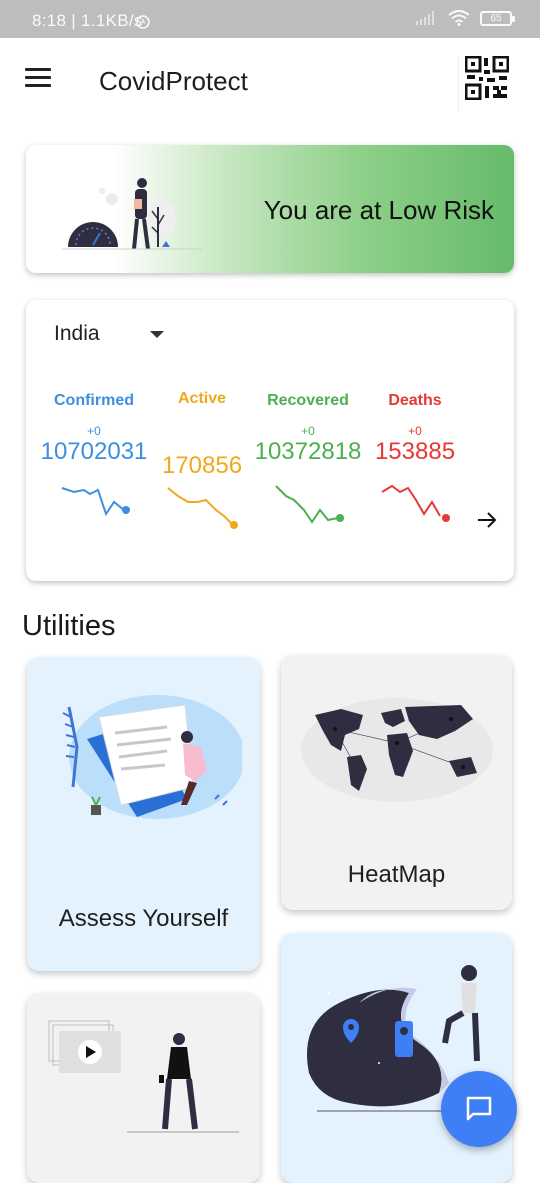  Describe the element at coordinates (132, 214) in the screenshot. I see `risk-gauge-illustration` at that location.